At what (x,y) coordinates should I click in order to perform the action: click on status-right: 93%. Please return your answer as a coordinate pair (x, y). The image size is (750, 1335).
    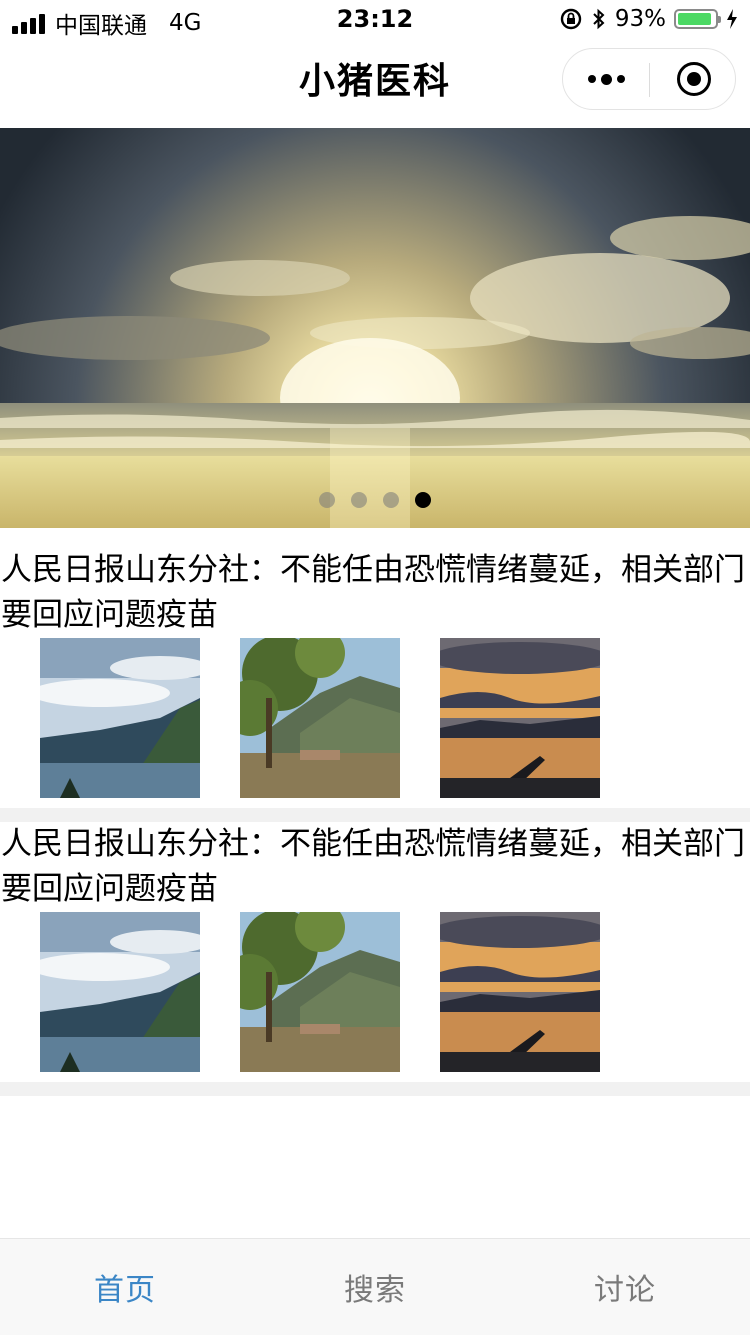
    Looking at the image, I should click on (648, 19).